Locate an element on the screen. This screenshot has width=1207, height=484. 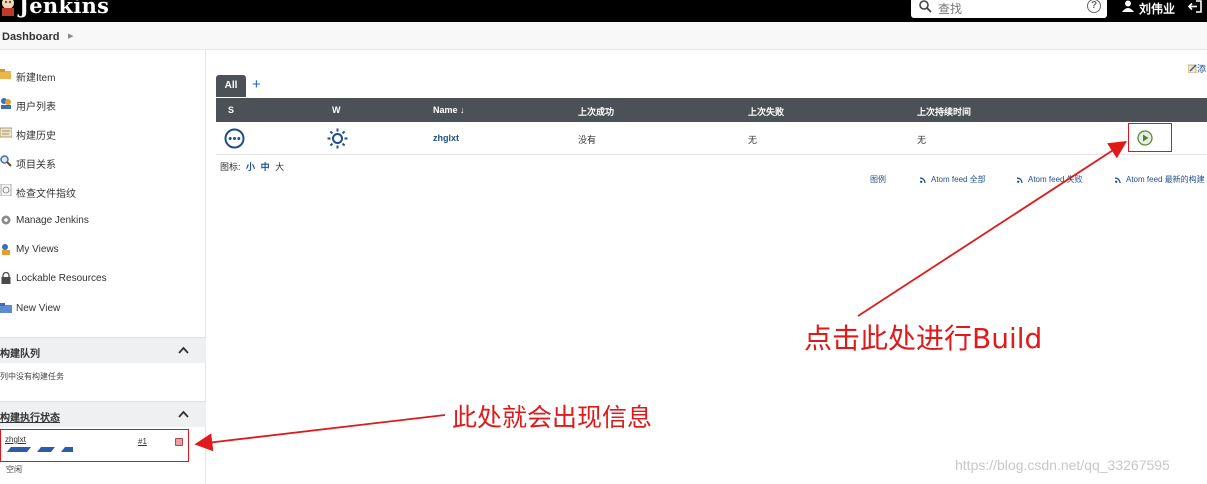
breadcrumb: Dashboard ▶ is located at coordinates (603, 36).